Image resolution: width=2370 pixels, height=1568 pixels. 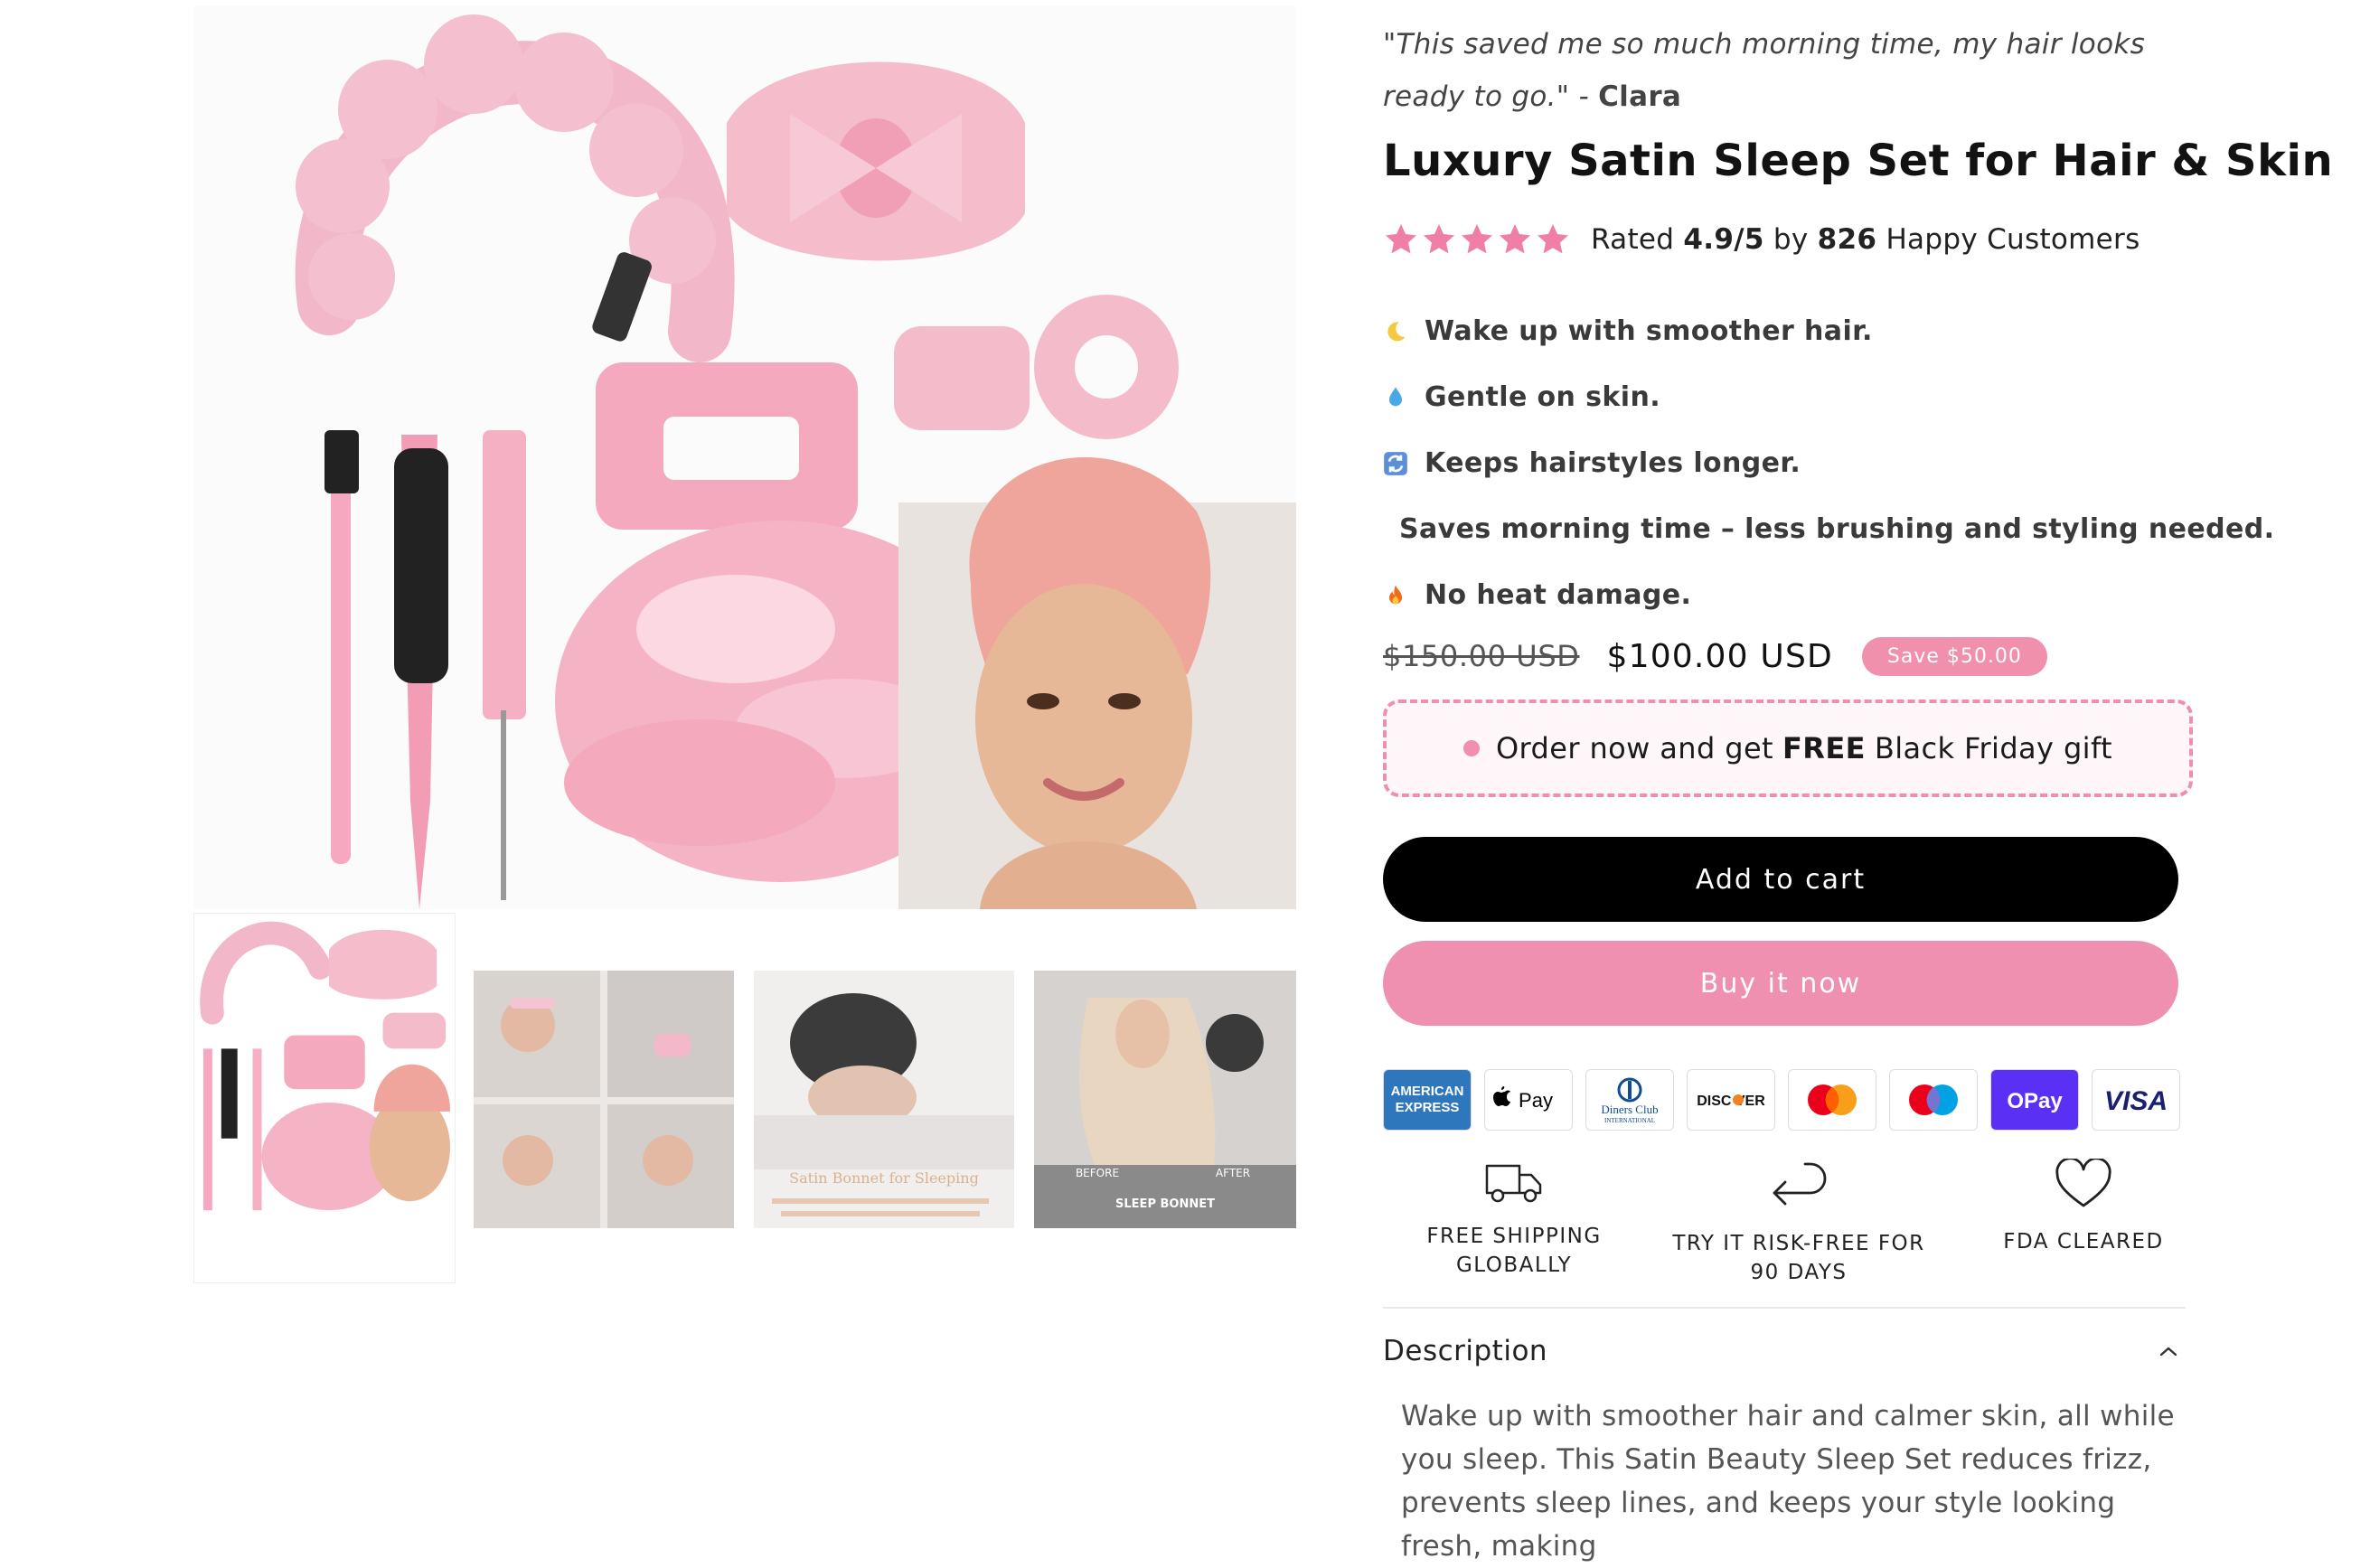 What do you see at coordinates (1799, 1272) in the screenshot?
I see `badge-line: 90 DAYS` at bounding box center [1799, 1272].